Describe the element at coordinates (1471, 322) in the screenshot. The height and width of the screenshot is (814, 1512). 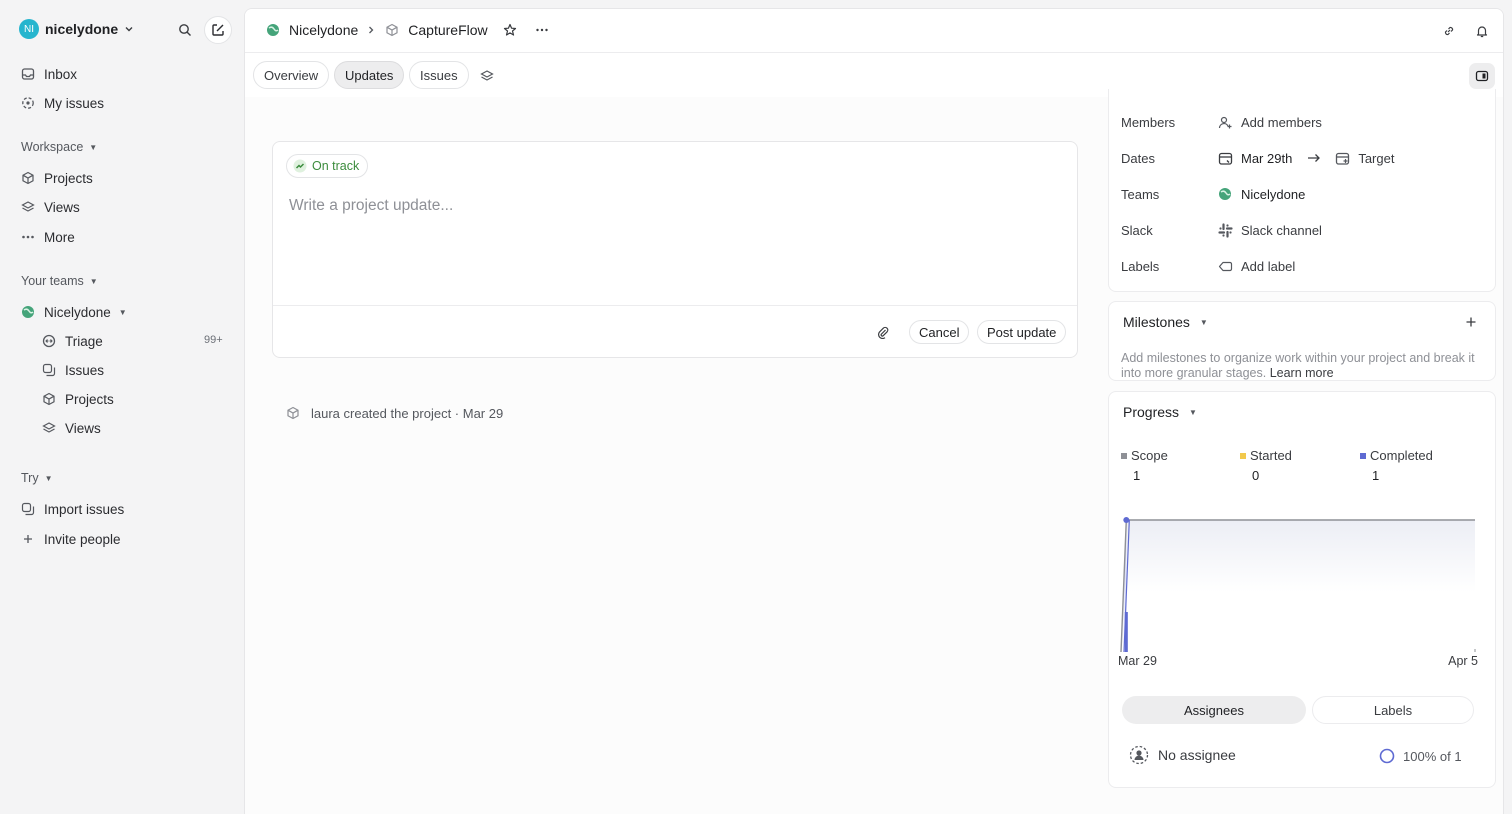
I see `add-milestone-icon` at that location.